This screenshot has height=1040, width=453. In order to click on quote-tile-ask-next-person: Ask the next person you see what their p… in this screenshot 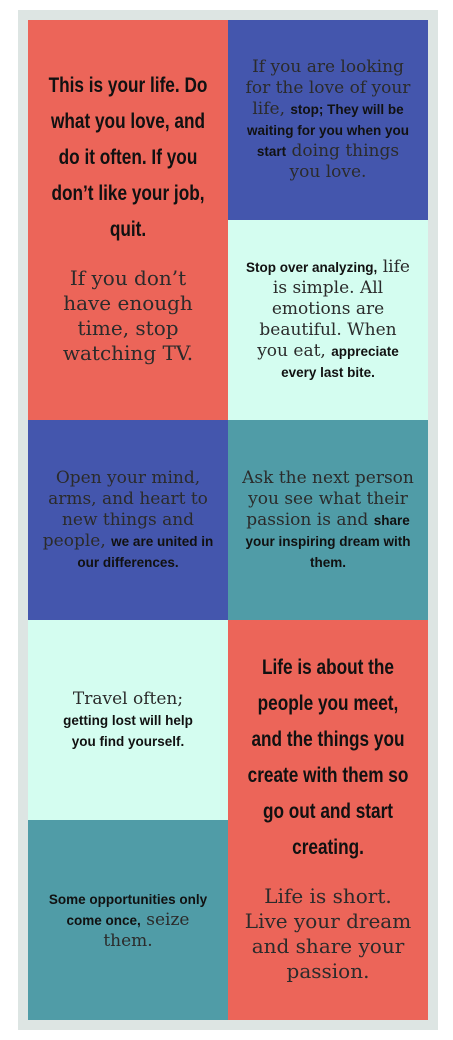, I will do `click(328, 520)`.